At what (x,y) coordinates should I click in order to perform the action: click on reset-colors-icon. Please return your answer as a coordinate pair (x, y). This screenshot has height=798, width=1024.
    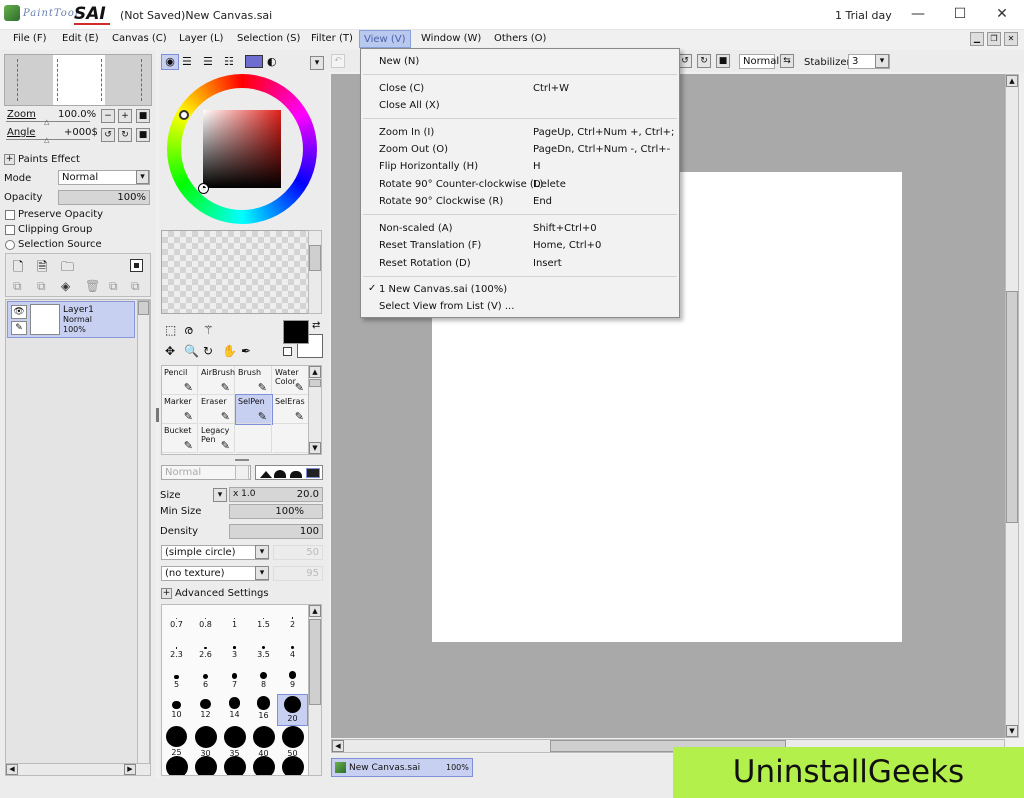
    Looking at the image, I should click on (287, 351).